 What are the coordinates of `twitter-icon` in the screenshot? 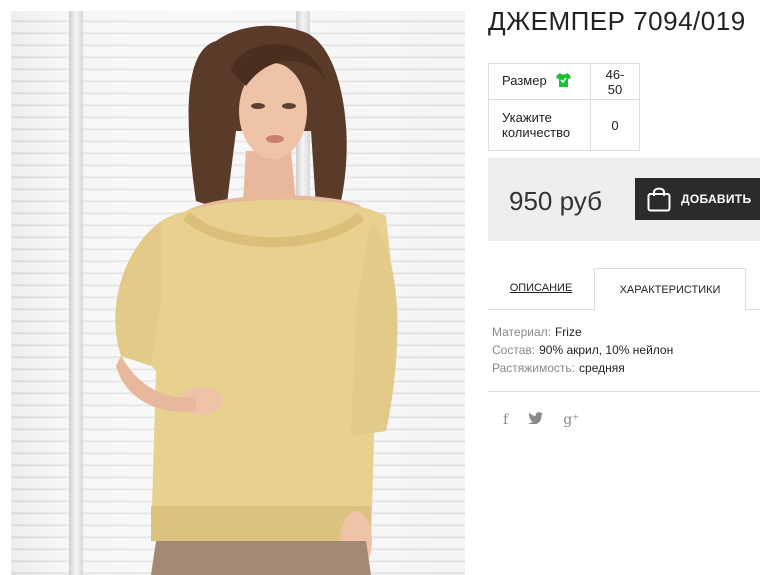 It's located at (536, 420).